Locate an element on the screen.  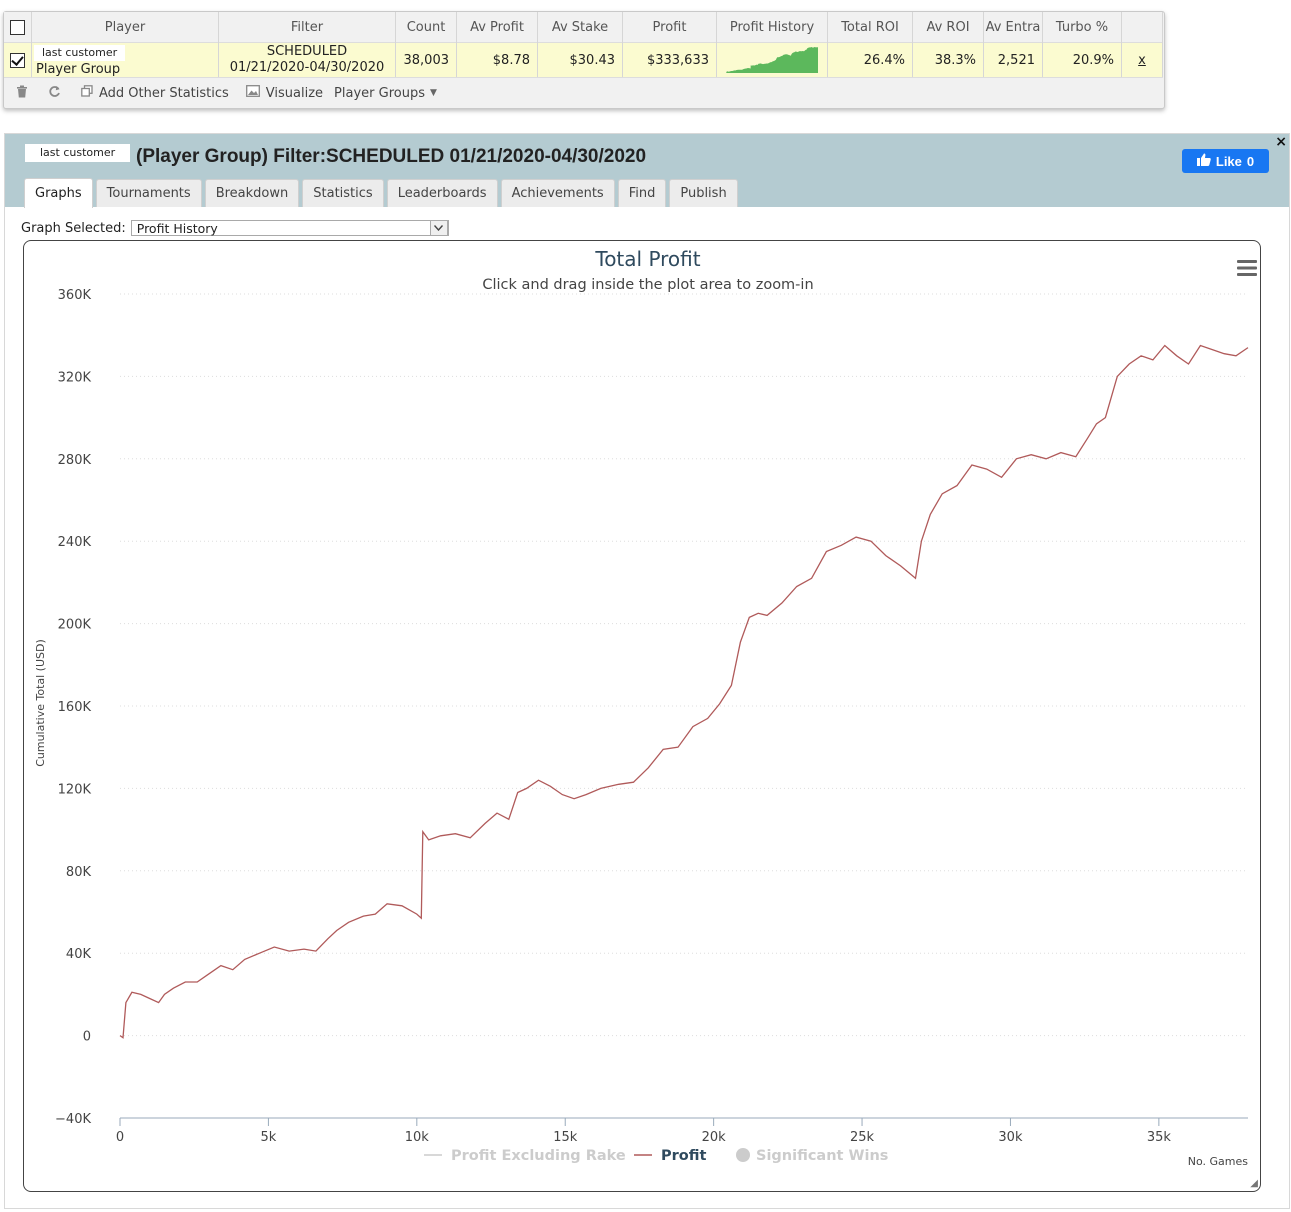
add-other-statistics-label: Add Other Statistics is located at coordinates (164, 93).